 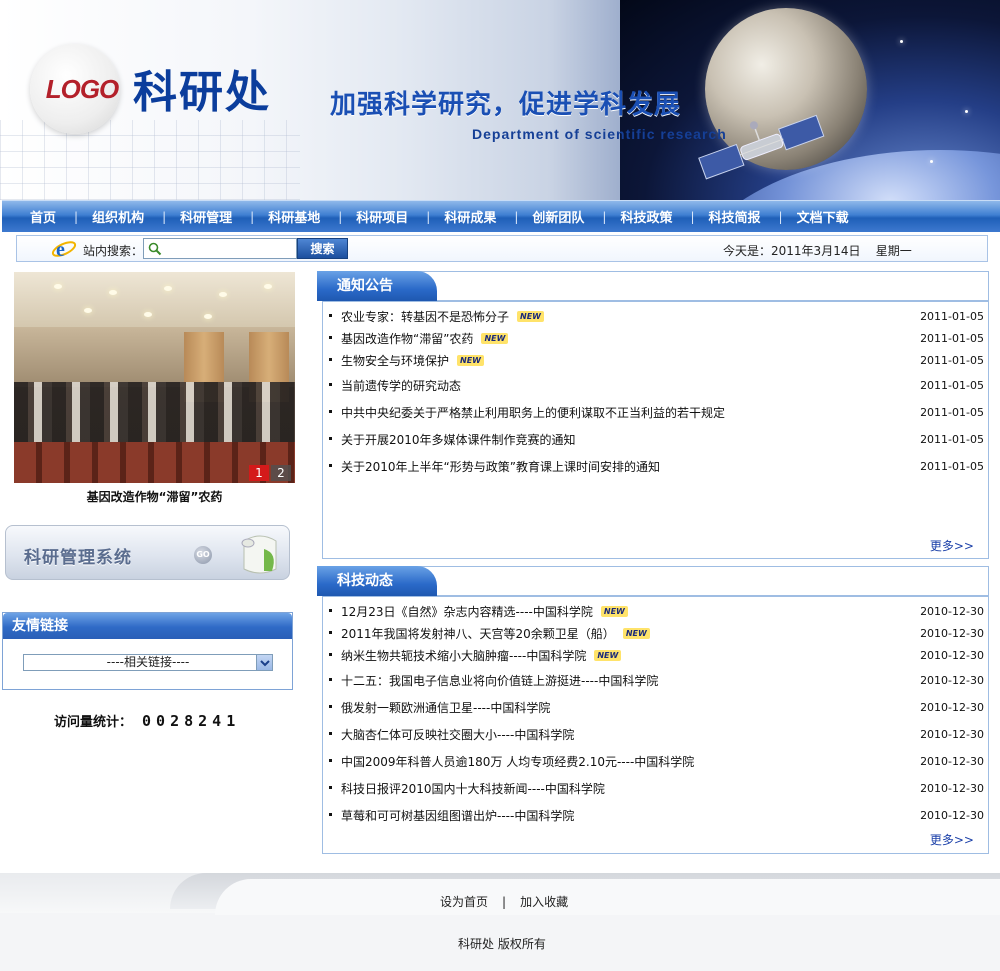 What do you see at coordinates (75, 89) in the screenshot?
I see `logo: LOGO` at bounding box center [75, 89].